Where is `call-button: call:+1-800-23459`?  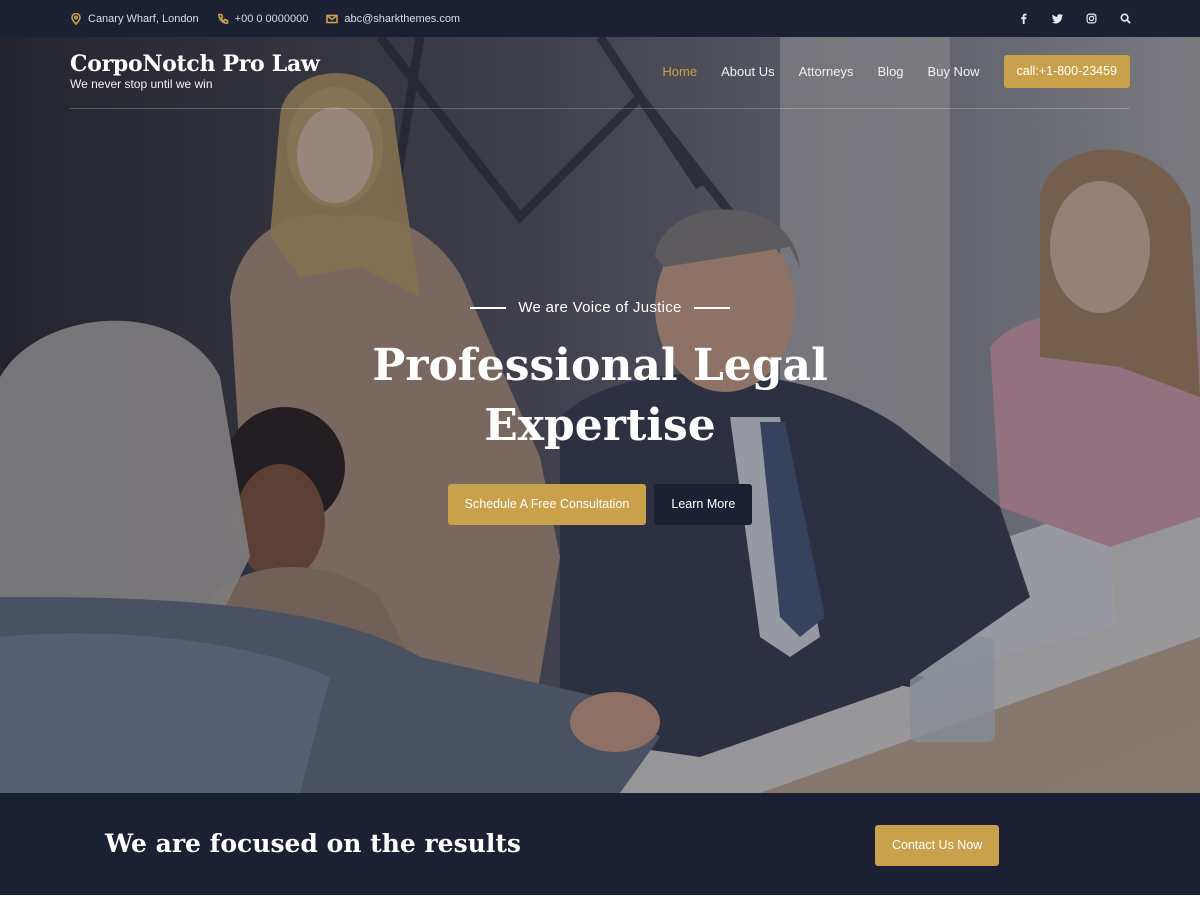 call-button: call:+1-800-23459 is located at coordinates (1066, 71).